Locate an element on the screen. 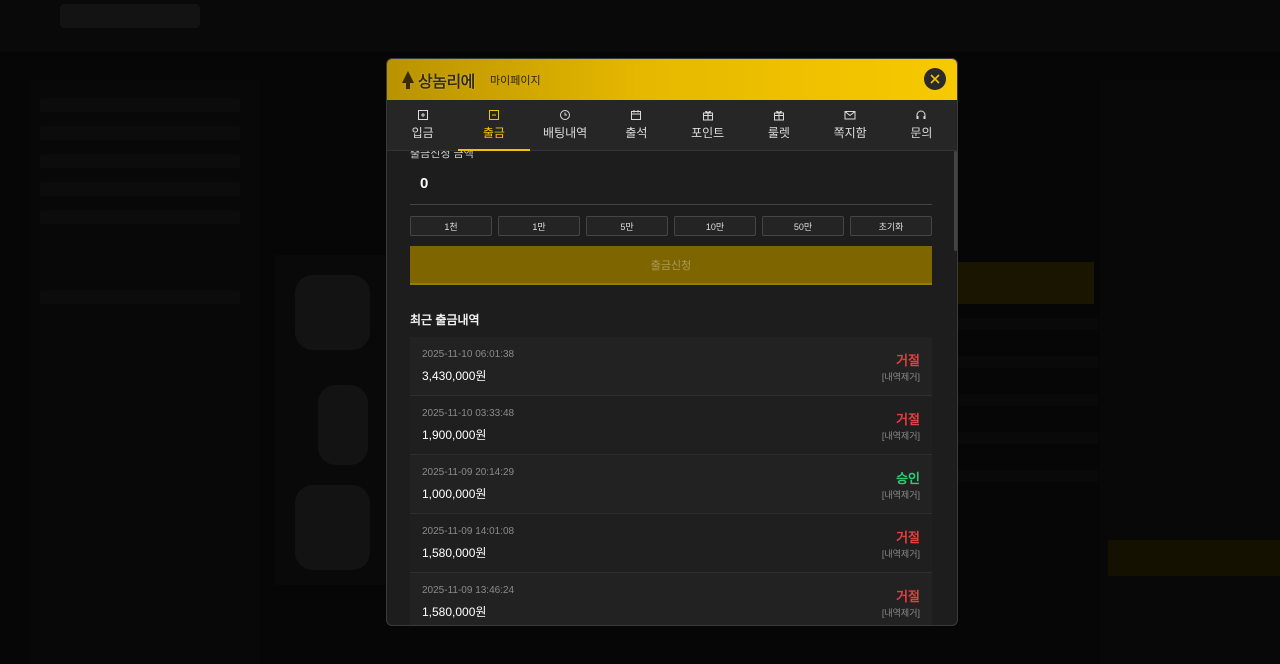 The width and height of the screenshot is (1280, 664). modal-title: 마이페이지 is located at coordinates (515, 81).